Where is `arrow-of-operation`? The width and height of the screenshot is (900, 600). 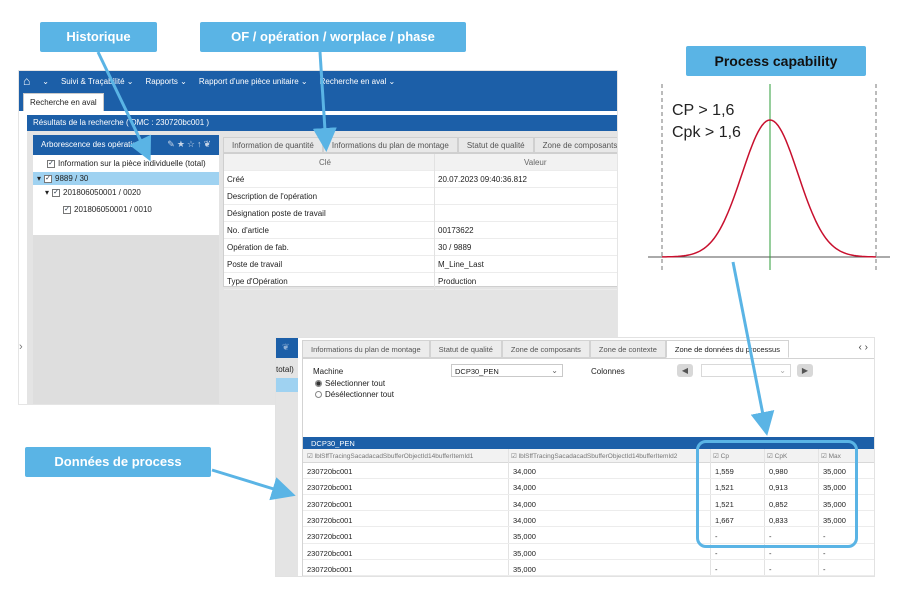 arrow-of-operation is located at coordinates (324, 101).